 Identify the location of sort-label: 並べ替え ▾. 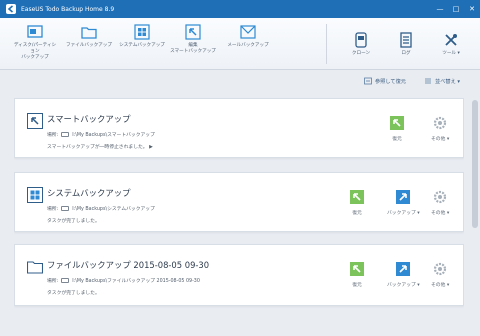
(448, 81).